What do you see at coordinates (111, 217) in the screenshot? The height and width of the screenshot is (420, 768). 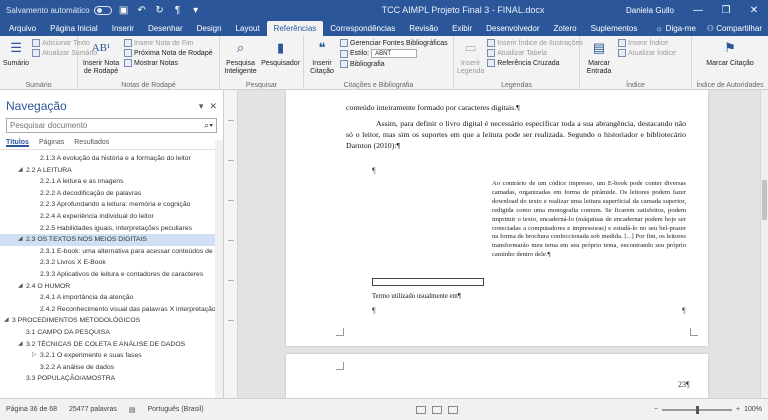 I see `heading-item: 2.2.4 A experiência individual do leitor` at bounding box center [111, 217].